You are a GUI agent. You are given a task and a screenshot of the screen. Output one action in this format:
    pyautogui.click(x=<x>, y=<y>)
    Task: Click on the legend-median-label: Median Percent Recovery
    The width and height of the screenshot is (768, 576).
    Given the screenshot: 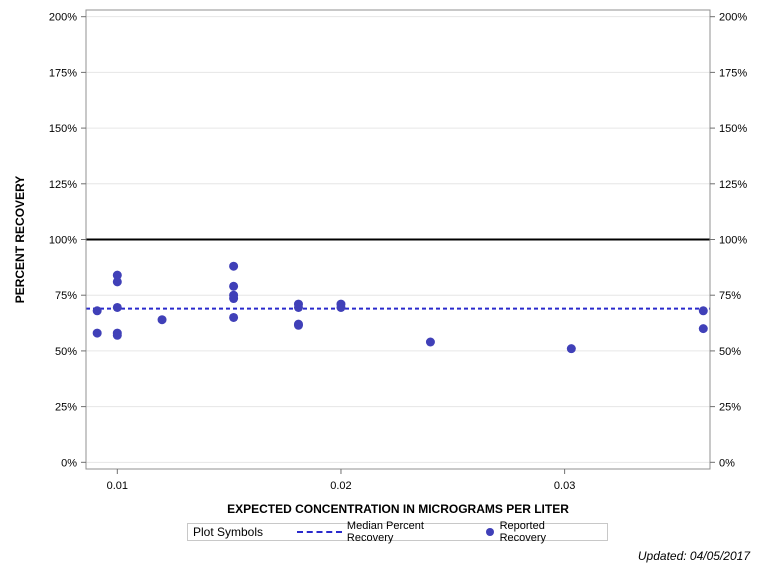 What is the action you would take?
    pyautogui.click(x=385, y=532)
    